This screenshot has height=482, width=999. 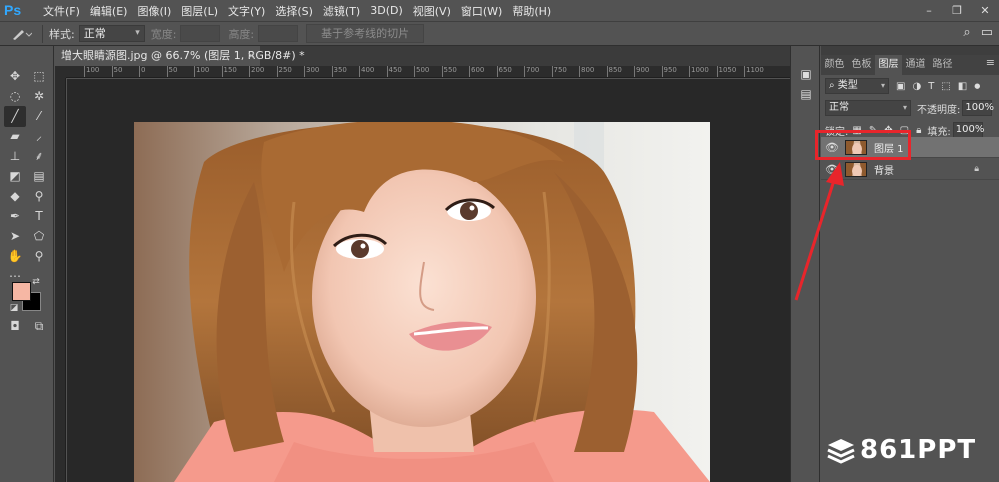 I want to click on panel-tabs: 颜色 色板 图层 通道 路径 ≡, so click(x=910, y=65).